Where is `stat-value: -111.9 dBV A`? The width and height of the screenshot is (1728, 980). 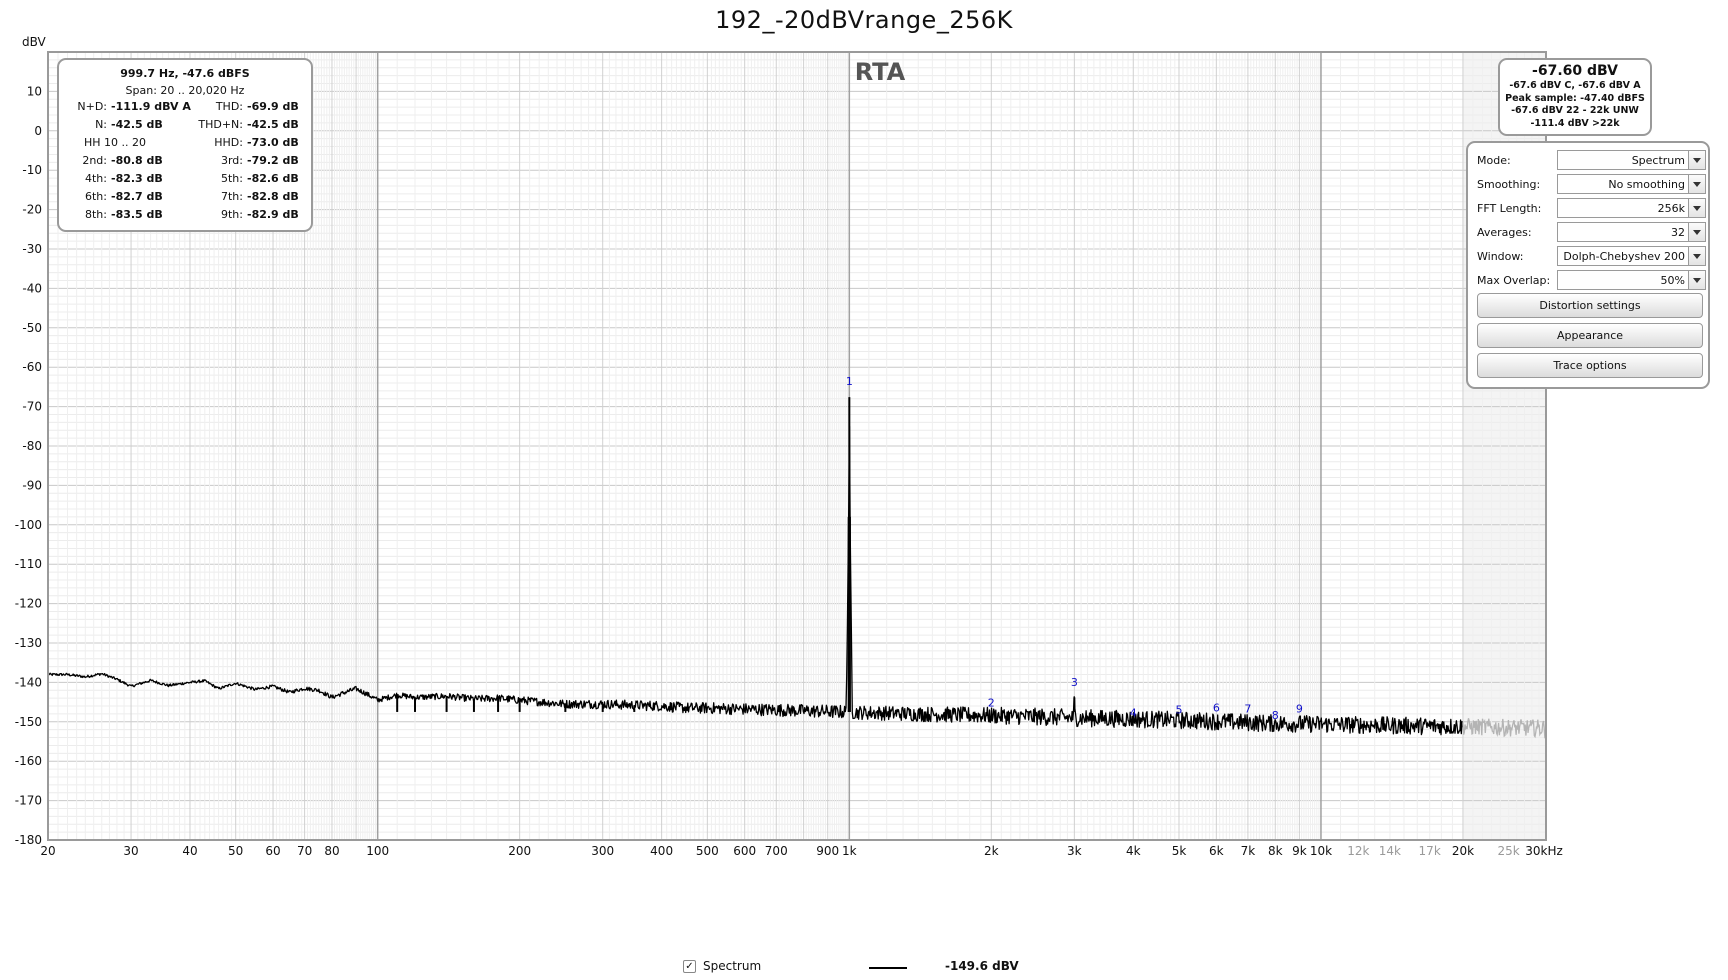 stat-value: -111.9 dBV A is located at coordinates (151, 106).